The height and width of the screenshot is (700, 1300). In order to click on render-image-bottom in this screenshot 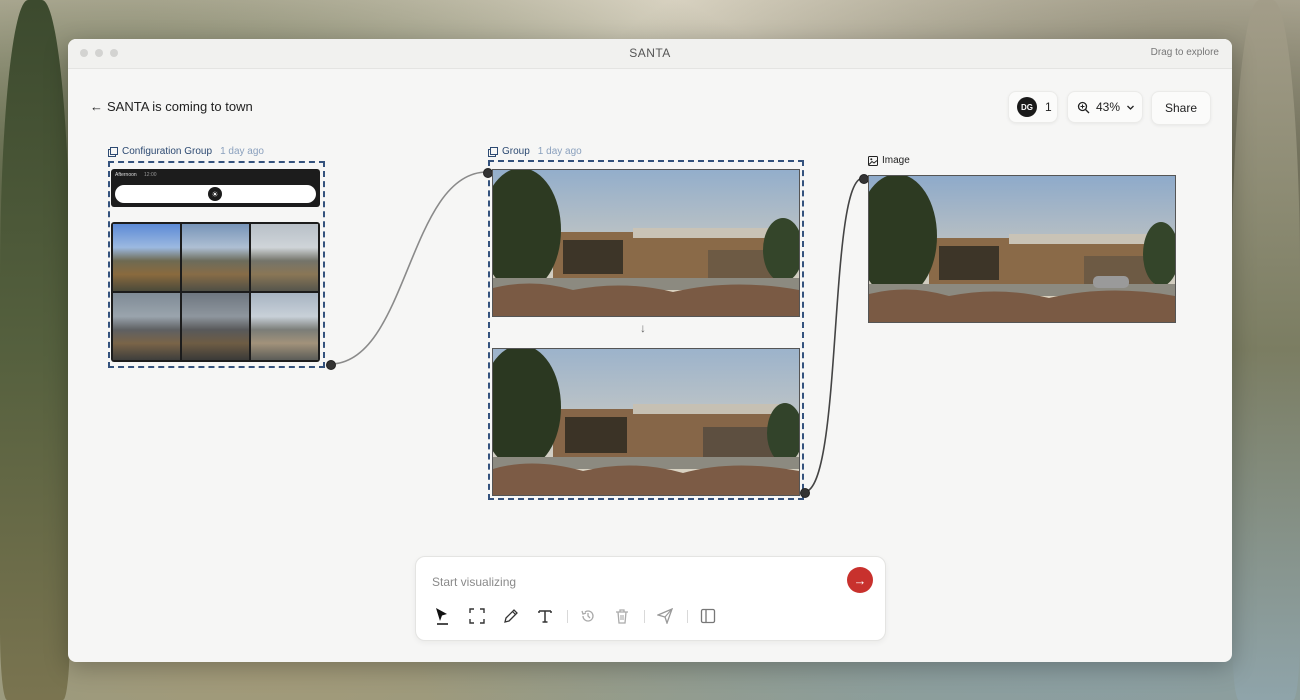, I will do `click(646, 422)`.